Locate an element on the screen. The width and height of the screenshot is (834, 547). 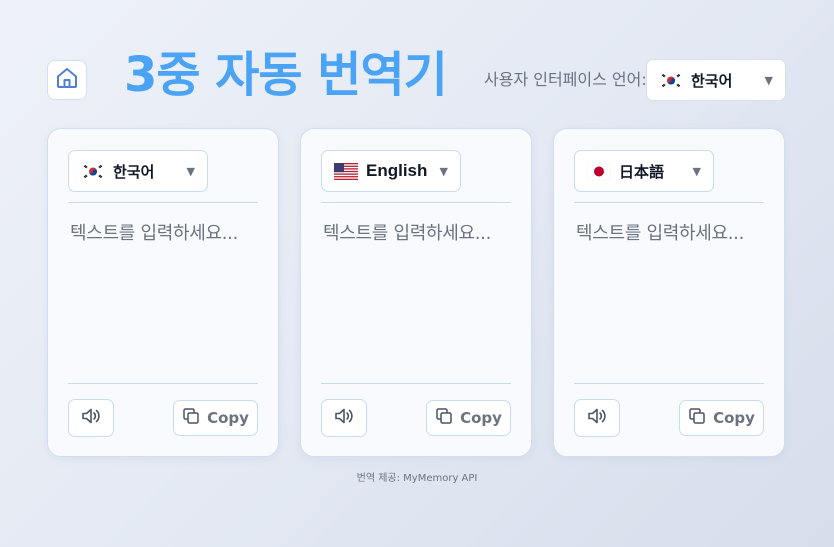
ui-language-select: 한국어 ▼ is located at coordinates (716, 80).